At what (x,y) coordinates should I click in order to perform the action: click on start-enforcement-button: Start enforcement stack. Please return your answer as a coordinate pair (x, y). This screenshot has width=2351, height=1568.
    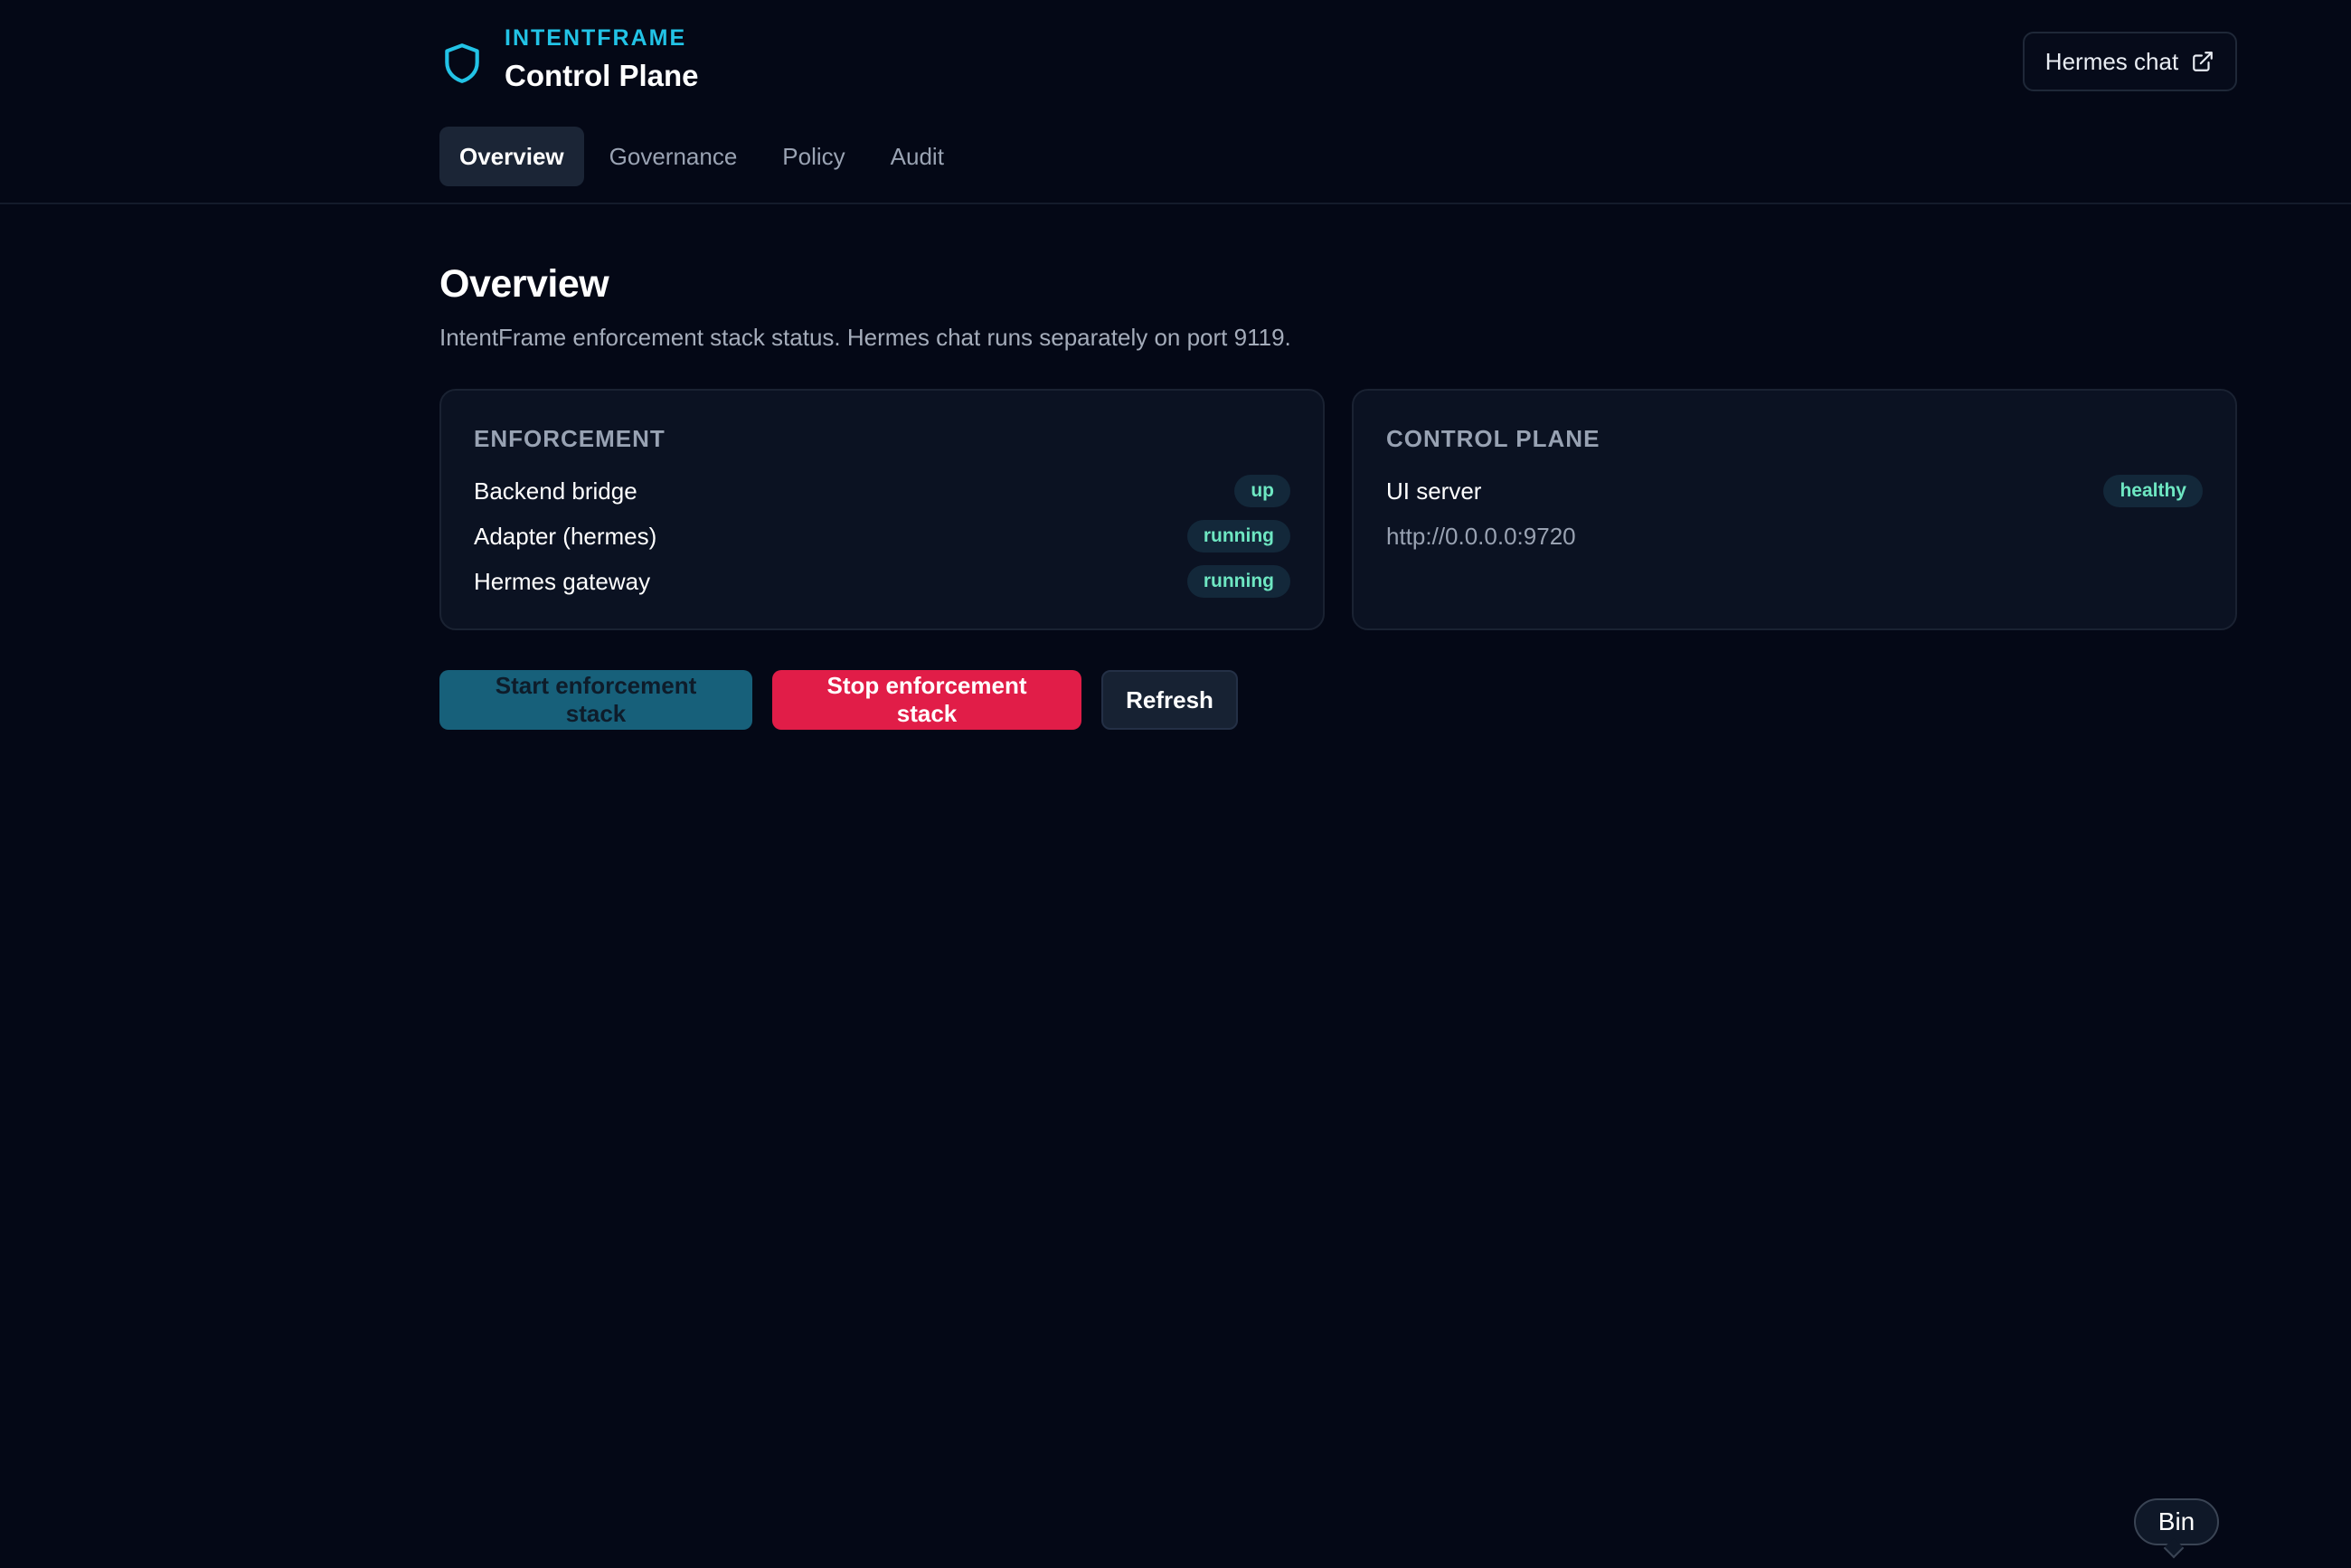
    Looking at the image, I should click on (595, 700).